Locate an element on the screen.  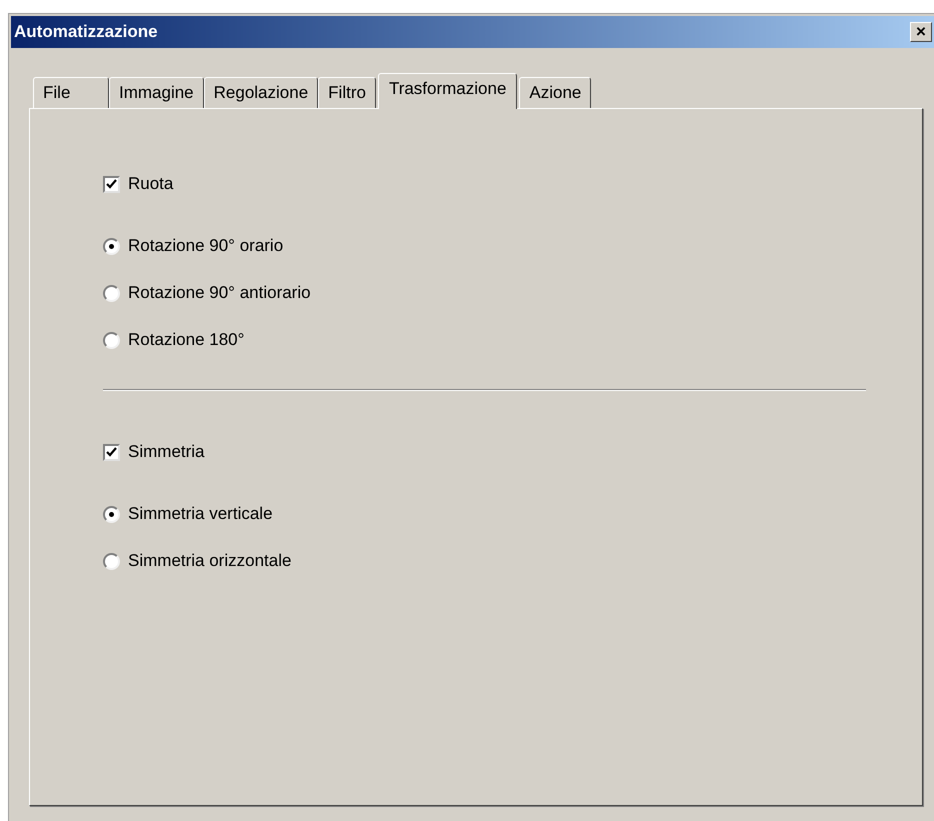
radio-label: Rotazione 90° orario is located at coordinates (206, 246).